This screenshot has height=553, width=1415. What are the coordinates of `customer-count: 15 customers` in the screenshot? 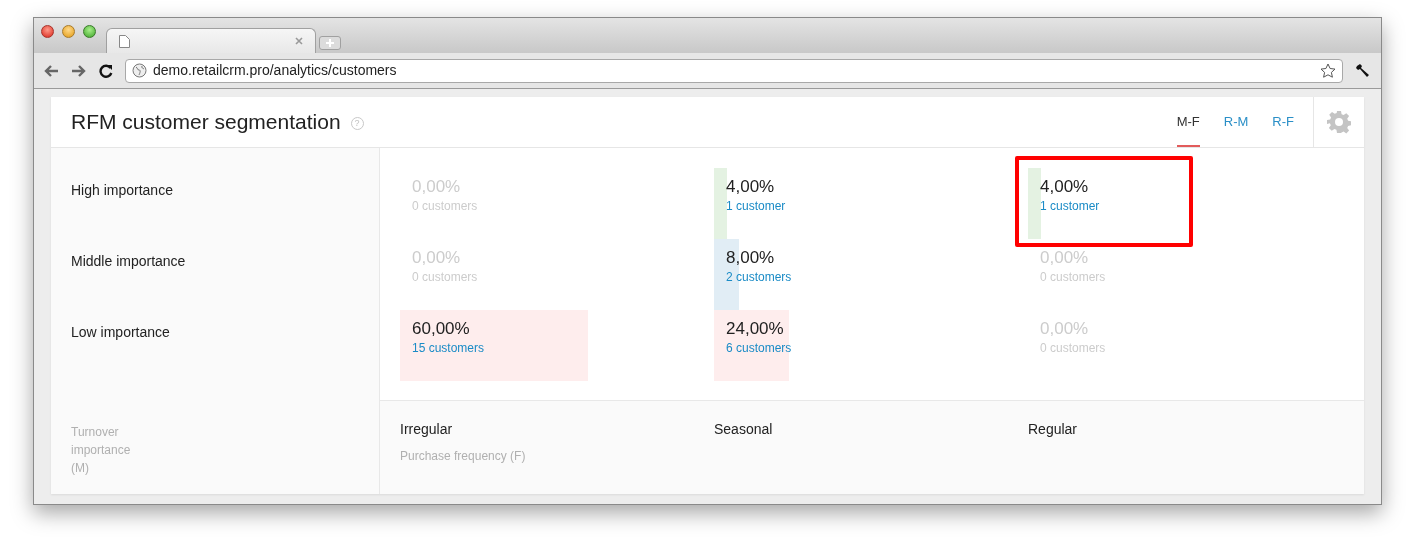 It's located at (448, 348).